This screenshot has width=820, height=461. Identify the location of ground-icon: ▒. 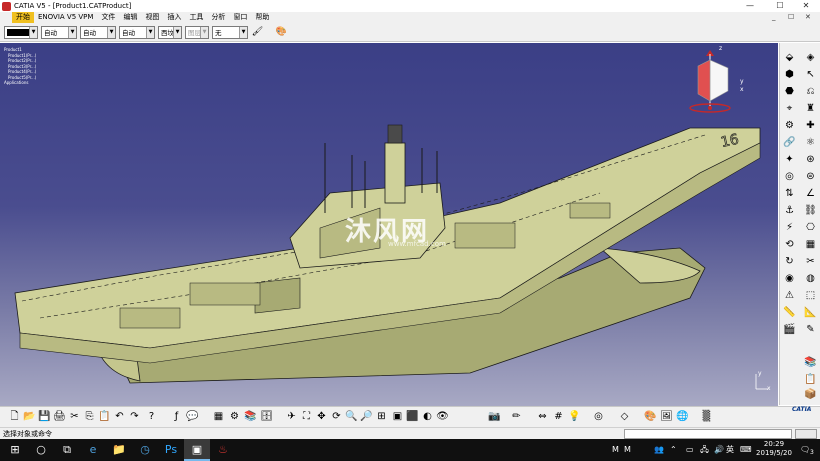
(706, 416).